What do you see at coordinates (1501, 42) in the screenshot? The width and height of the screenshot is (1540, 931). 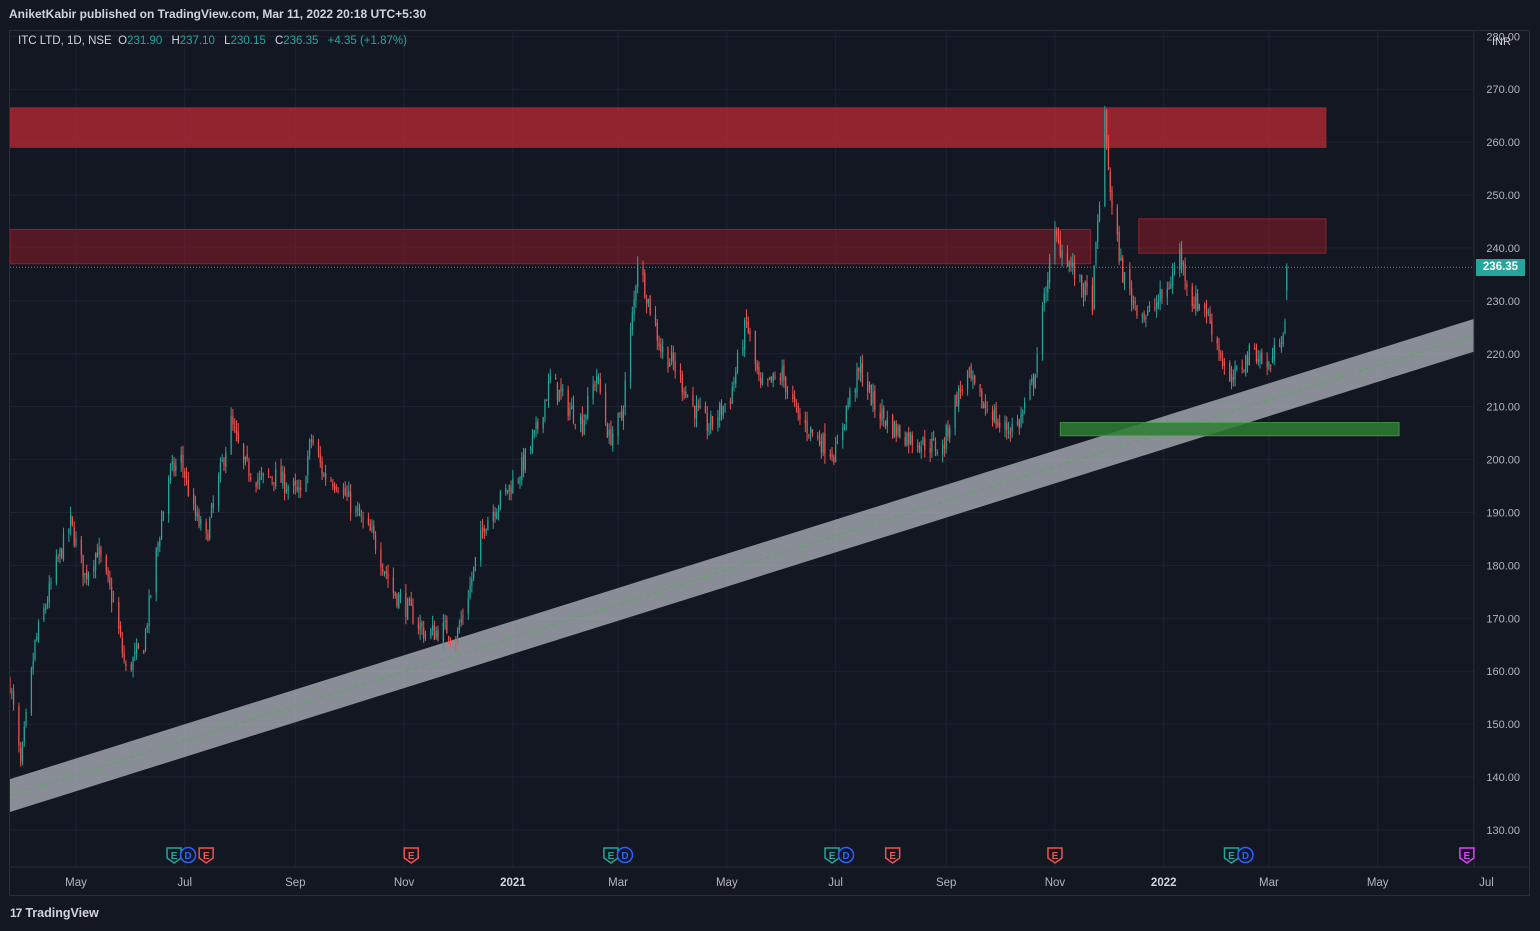 I see `currency-label: INR` at bounding box center [1501, 42].